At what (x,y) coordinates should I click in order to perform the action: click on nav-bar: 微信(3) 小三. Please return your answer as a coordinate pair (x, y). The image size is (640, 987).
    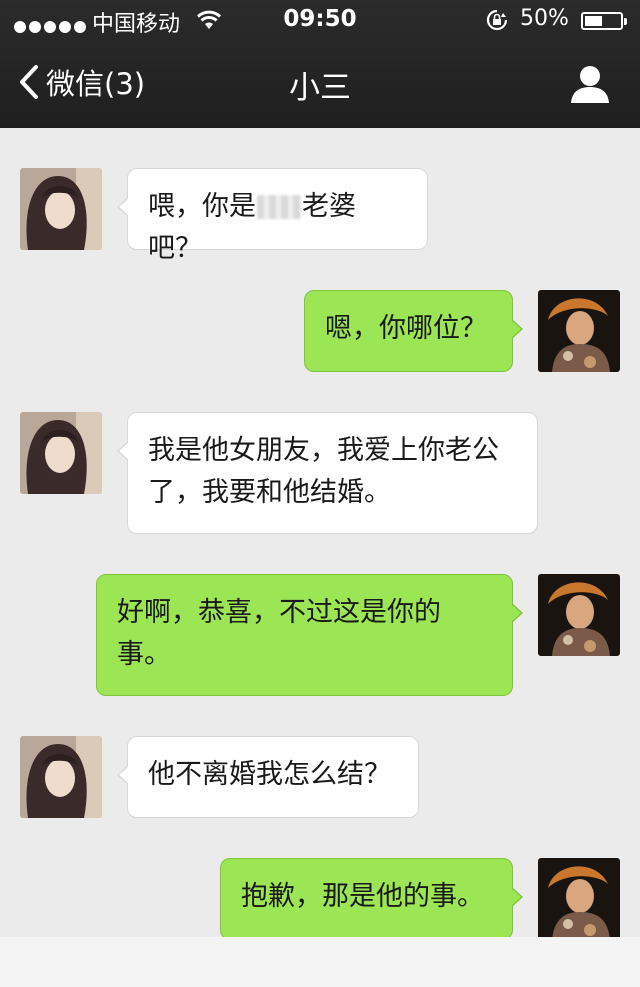
    Looking at the image, I should click on (320, 84).